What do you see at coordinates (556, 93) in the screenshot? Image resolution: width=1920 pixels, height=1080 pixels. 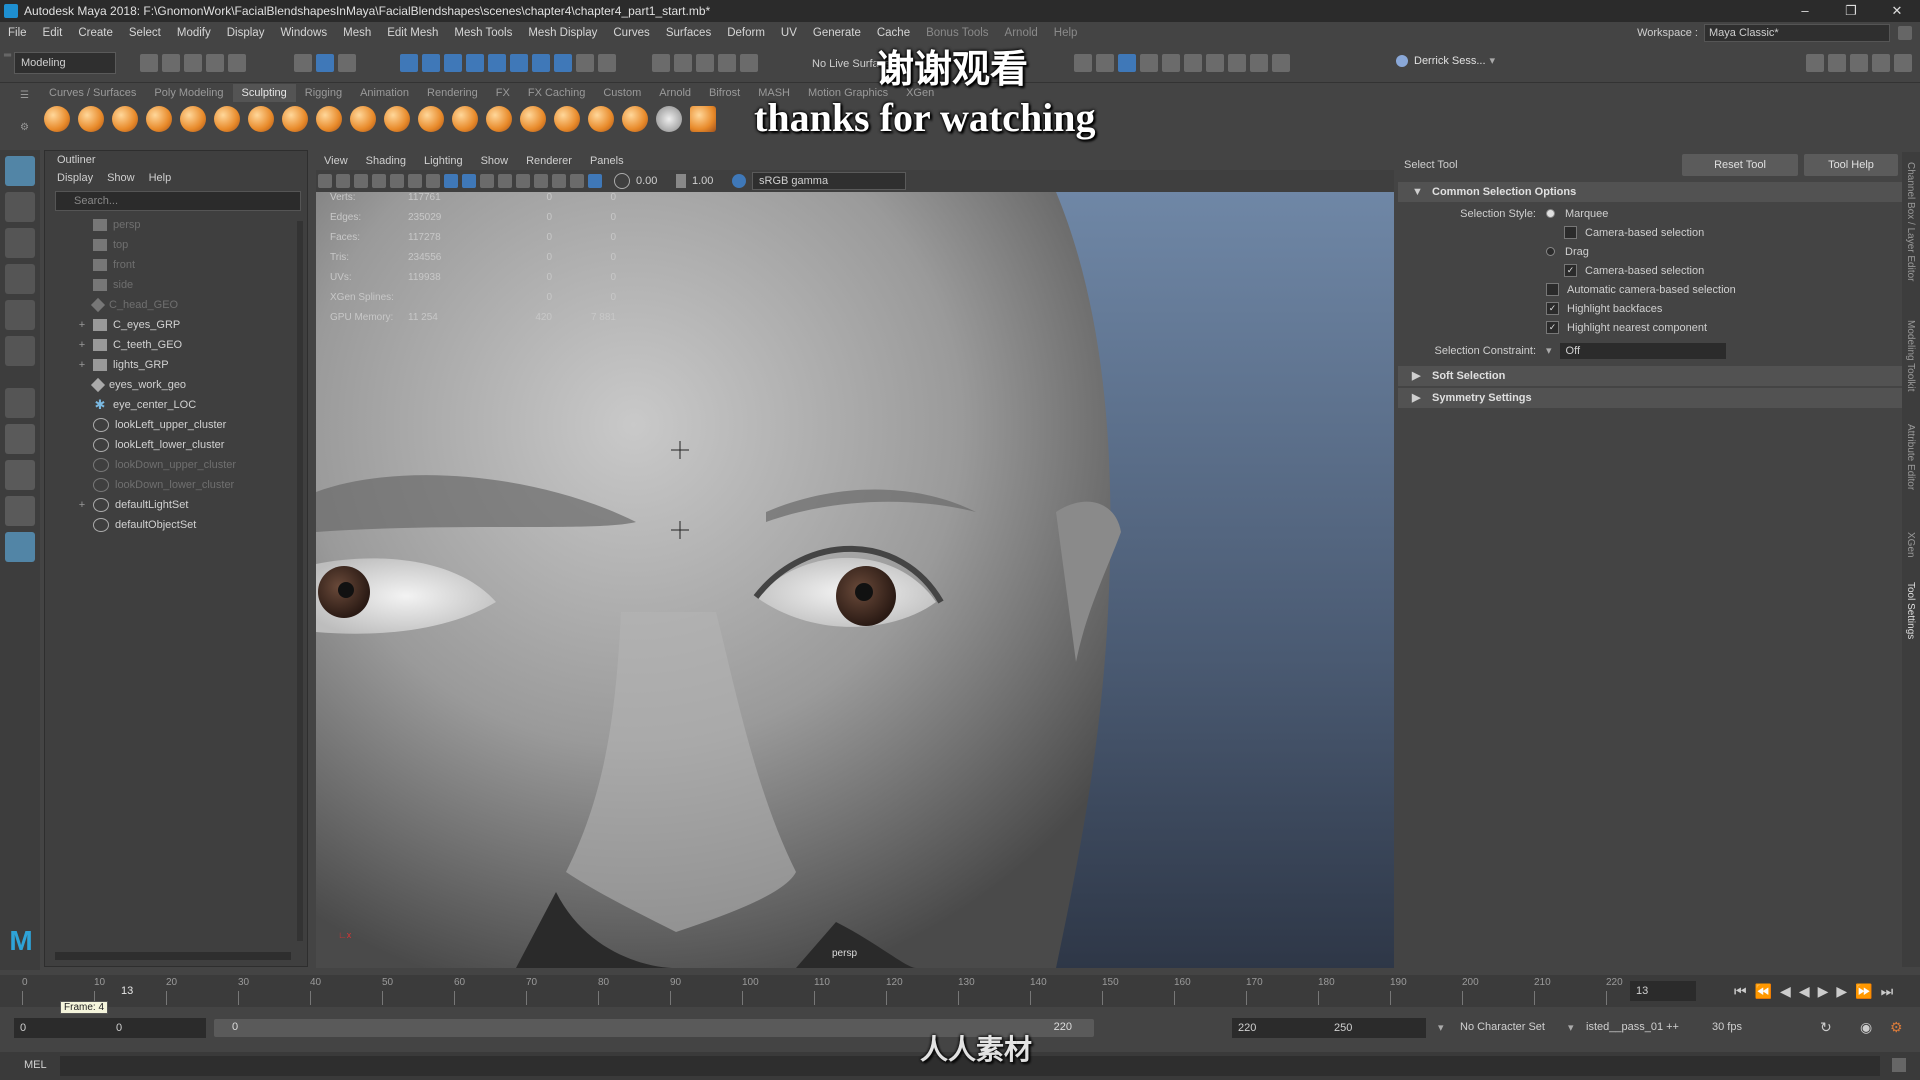 I see `tab-fx-caching: FX Caching` at bounding box center [556, 93].